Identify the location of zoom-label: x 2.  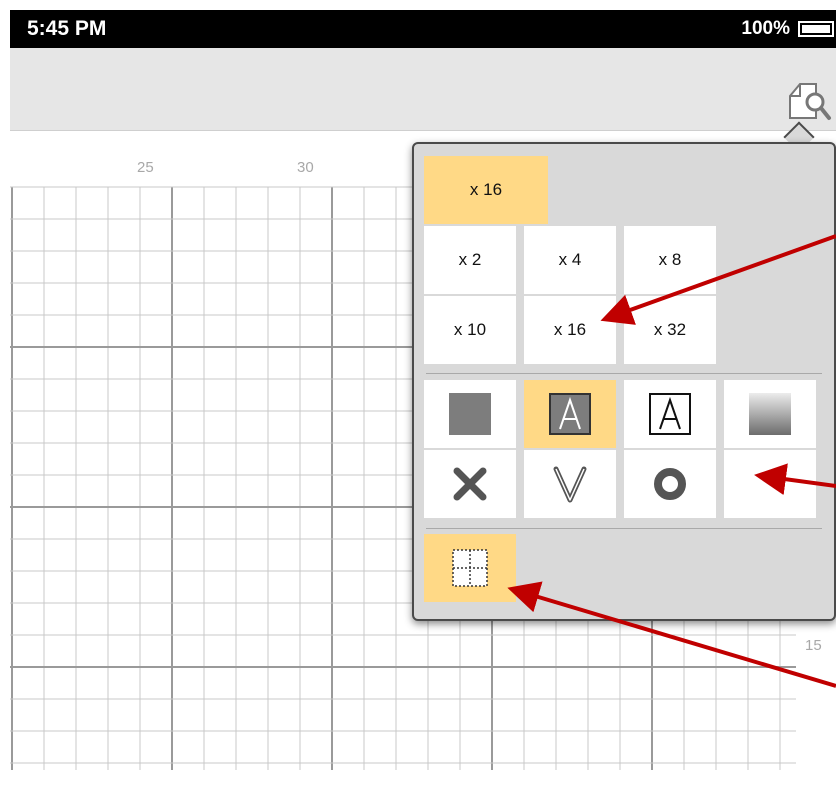
(470, 259).